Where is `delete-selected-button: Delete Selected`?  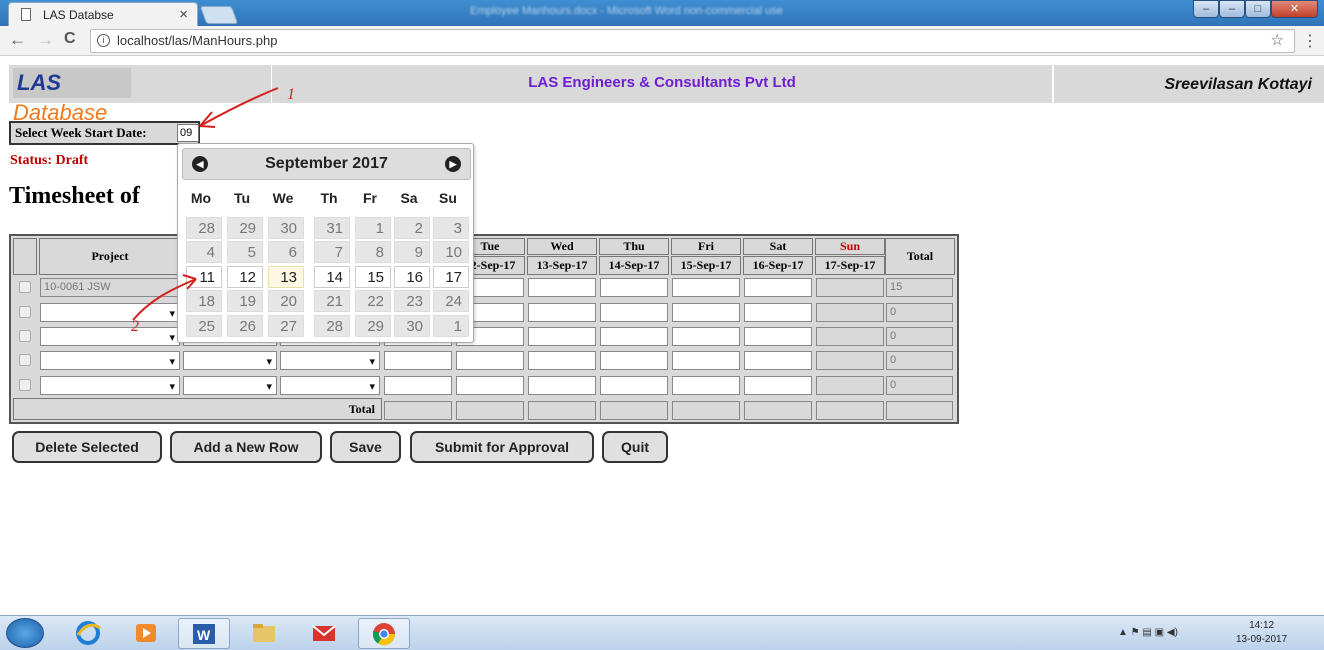
delete-selected-button: Delete Selected is located at coordinates (87, 447).